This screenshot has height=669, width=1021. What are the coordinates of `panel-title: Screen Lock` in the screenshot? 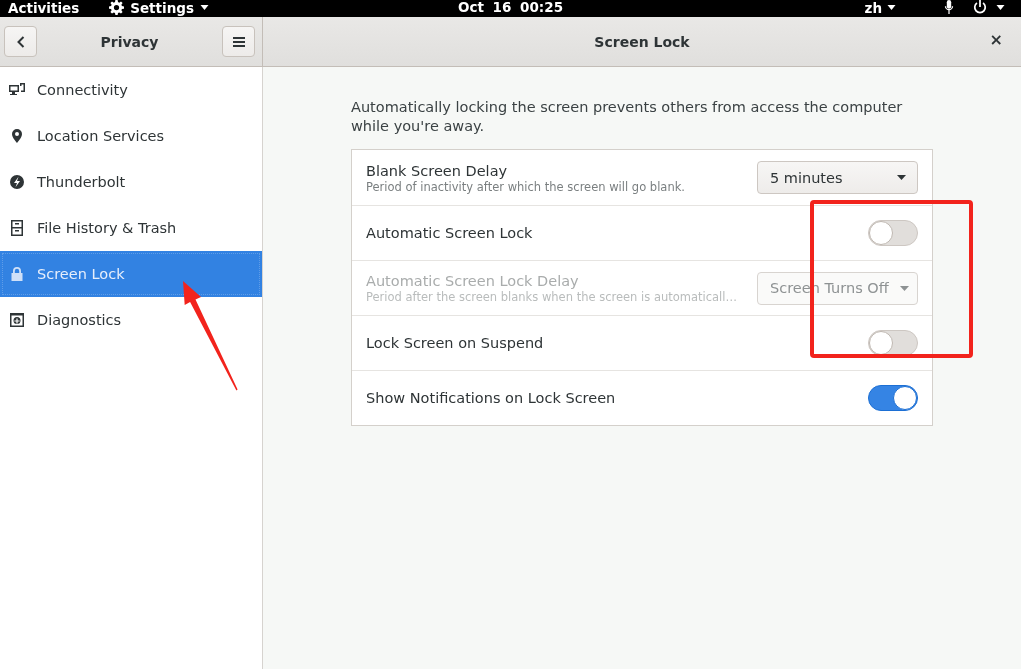 It's located at (642, 41).